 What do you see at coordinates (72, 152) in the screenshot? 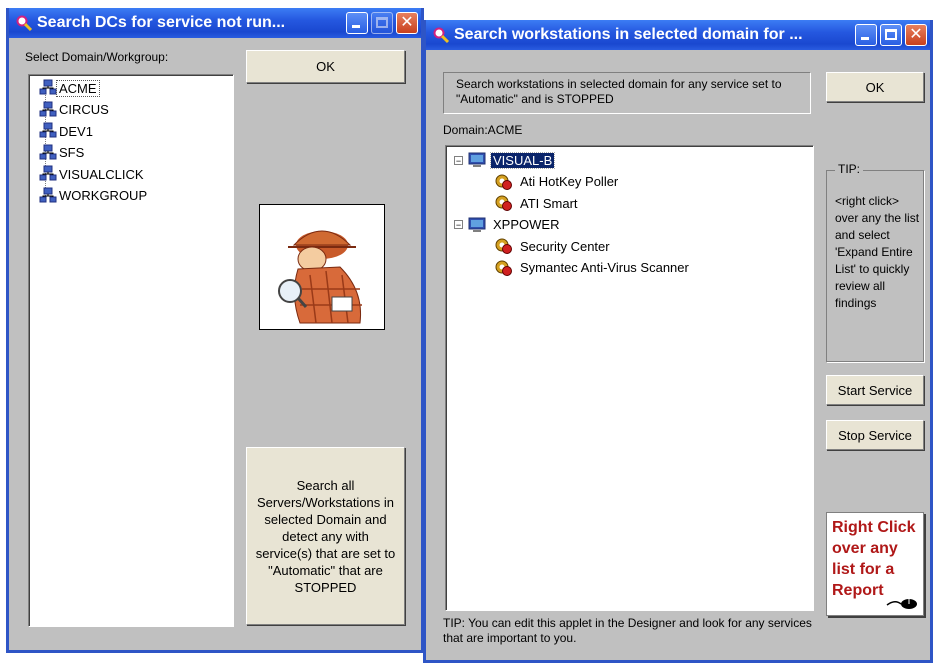
I see `domain-item-label: SFS` at bounding box center [72, 152].